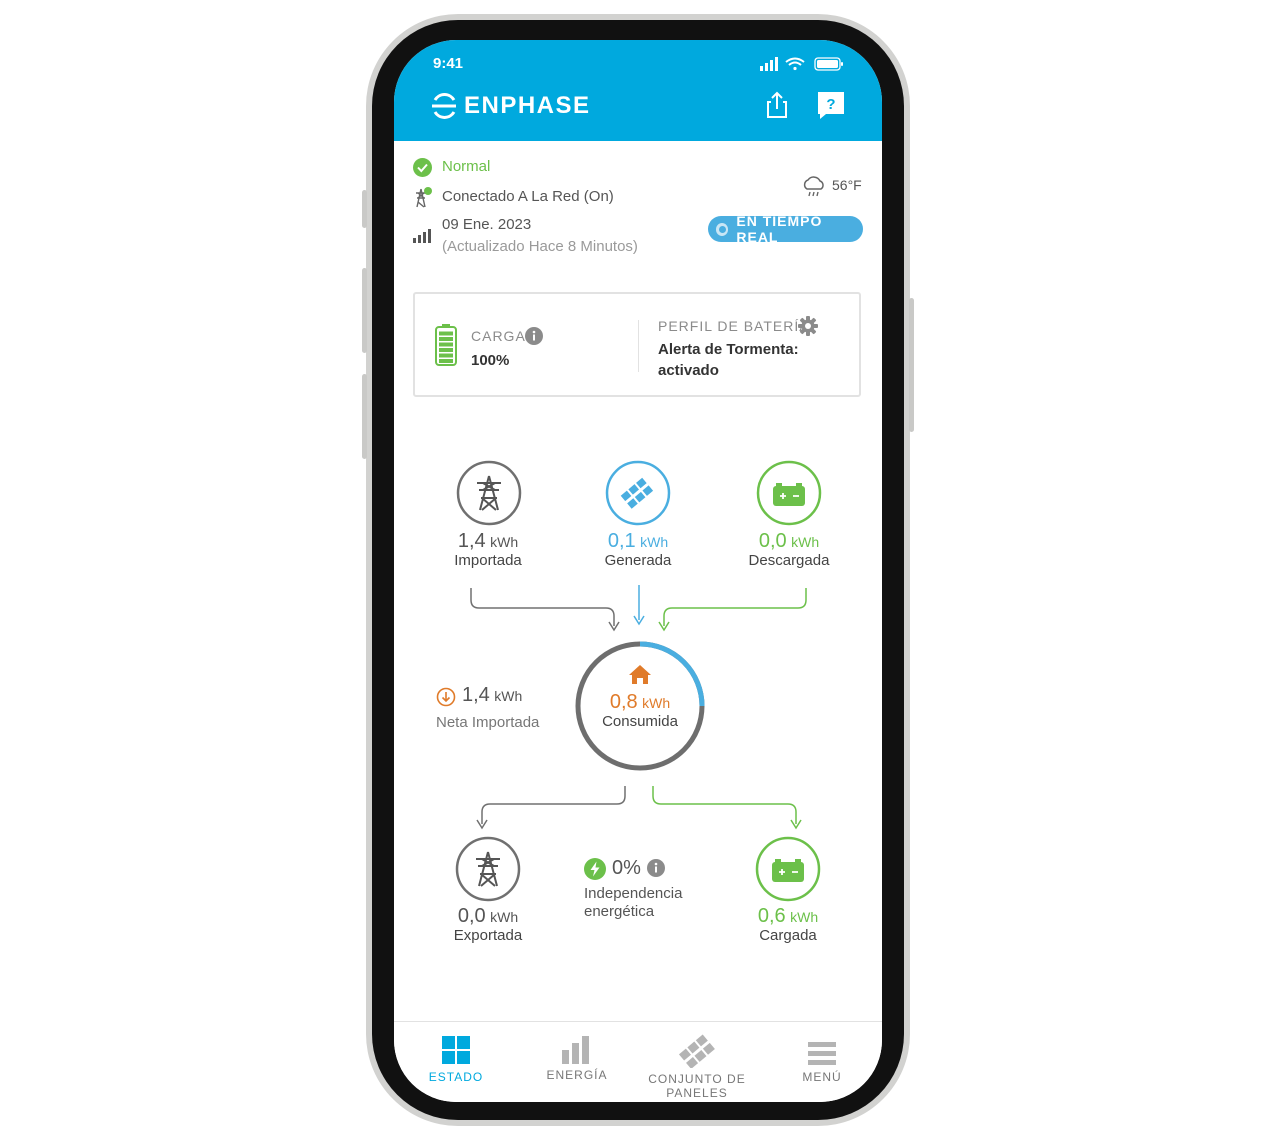  What do you see at coordinates (788, 869) in the screenshot?
I see `battery-charge-icon` at bounding box center [788, 869].